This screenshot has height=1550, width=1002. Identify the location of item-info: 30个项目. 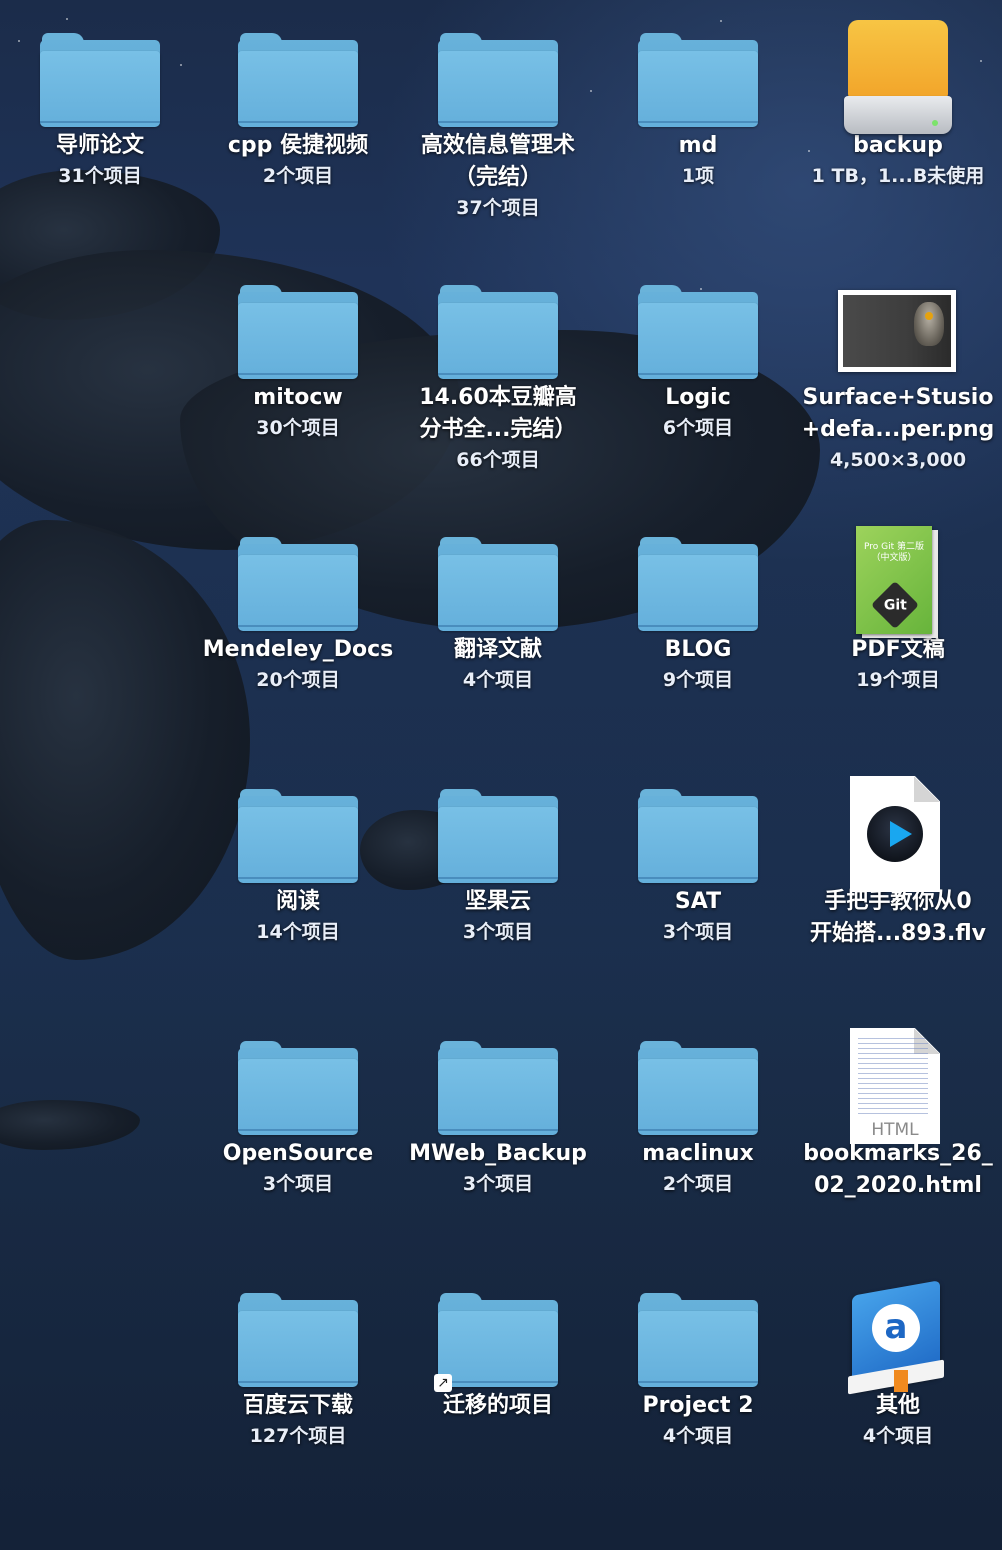
(298, 428).